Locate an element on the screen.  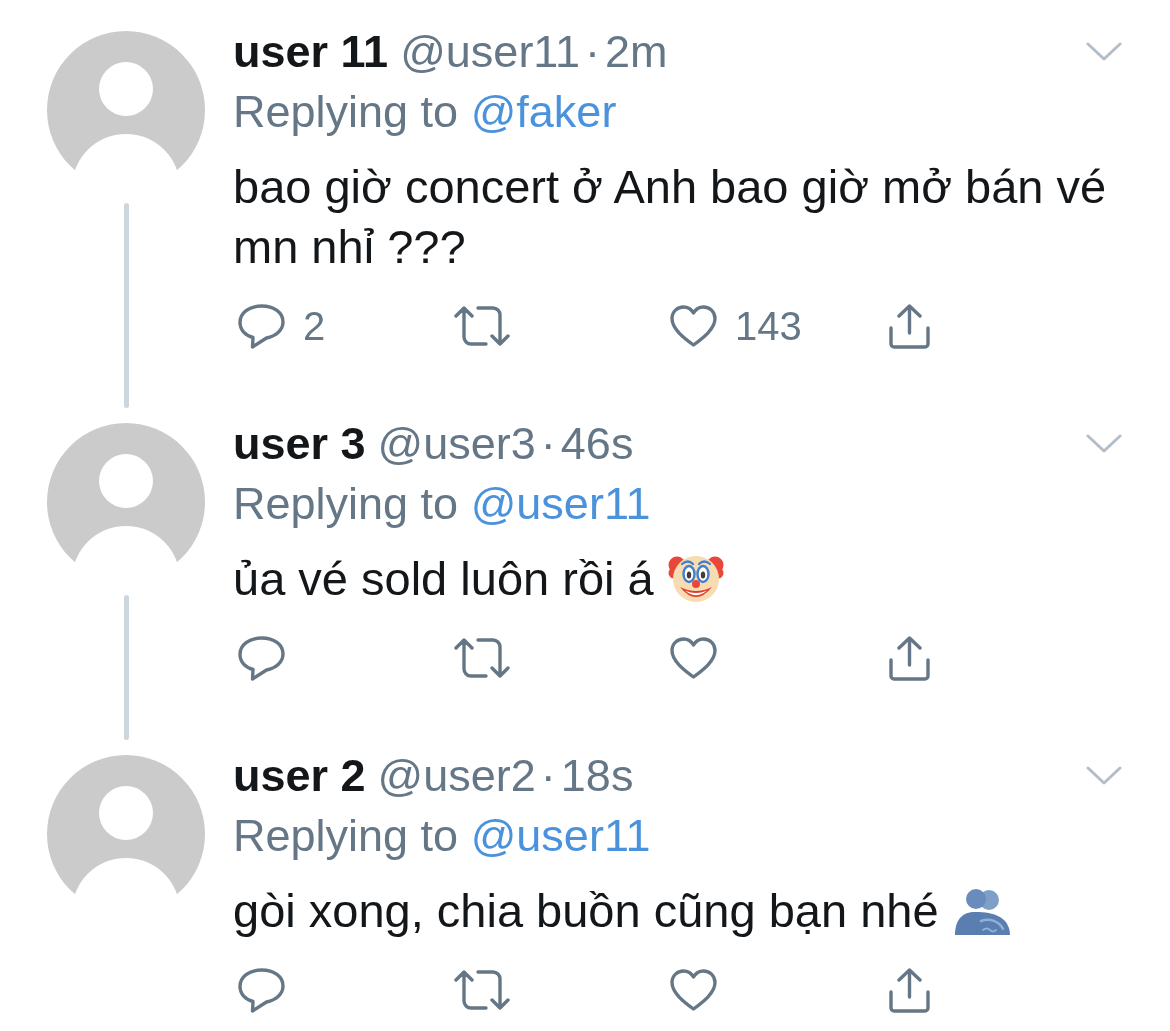
timestamp: 2m is located at coordinates (636, 52).